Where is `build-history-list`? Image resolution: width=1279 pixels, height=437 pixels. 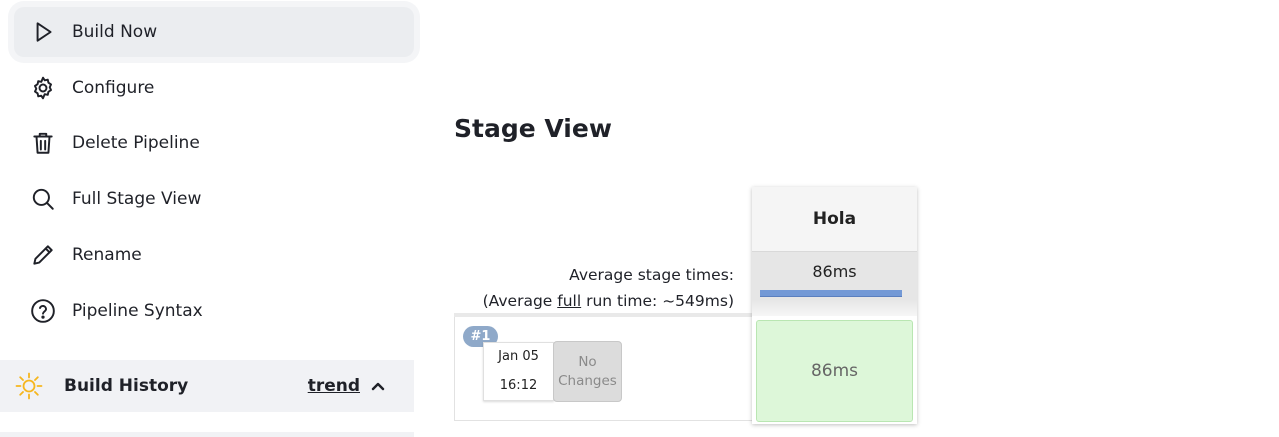
build-history-list is located at coordinates (207, 434).